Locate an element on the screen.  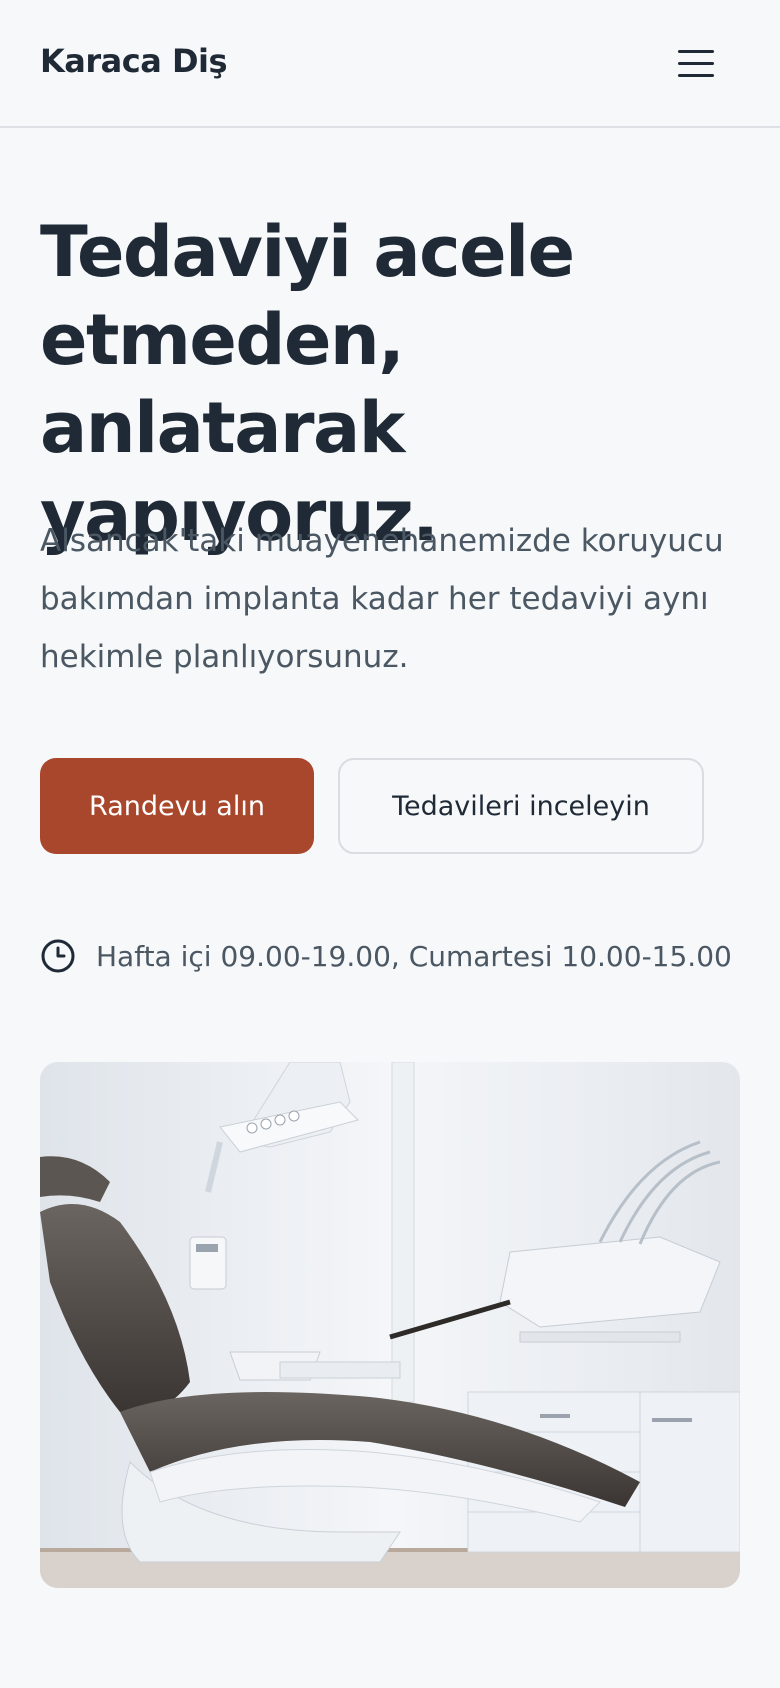
clock-icon is located at coordinates (58, 956).